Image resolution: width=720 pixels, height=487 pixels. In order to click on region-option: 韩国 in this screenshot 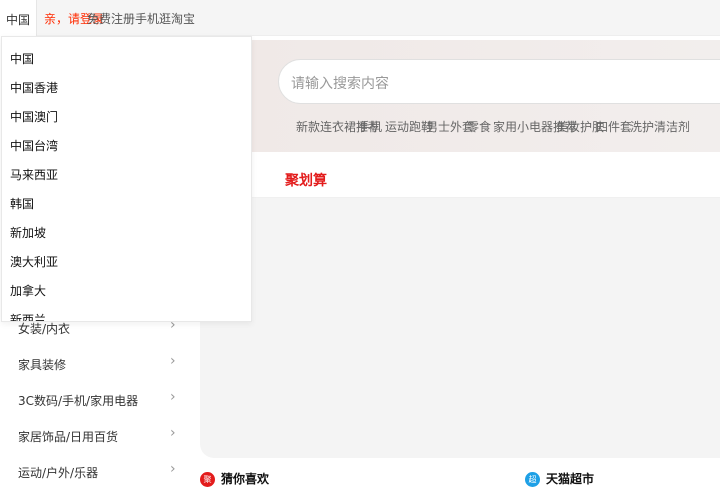, I will do `click(22, 203)`.